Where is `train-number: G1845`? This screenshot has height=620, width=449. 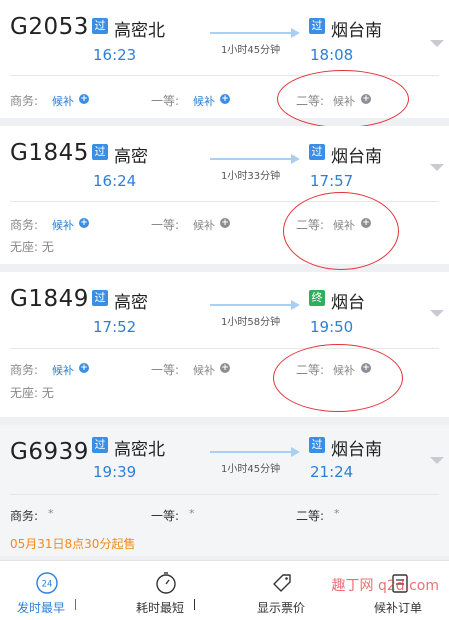 train-number: G1845 is located at coordinates (49, 153).